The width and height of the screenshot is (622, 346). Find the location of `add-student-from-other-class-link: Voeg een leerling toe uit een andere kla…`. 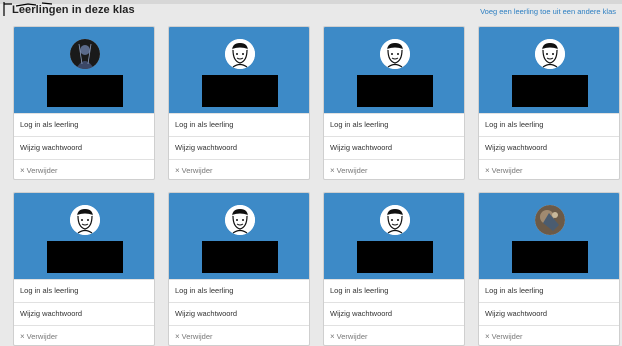

add-student-from-other-class-link: Voeg een leerling toe uit een andere kla… is located at coordinates (548, 11).